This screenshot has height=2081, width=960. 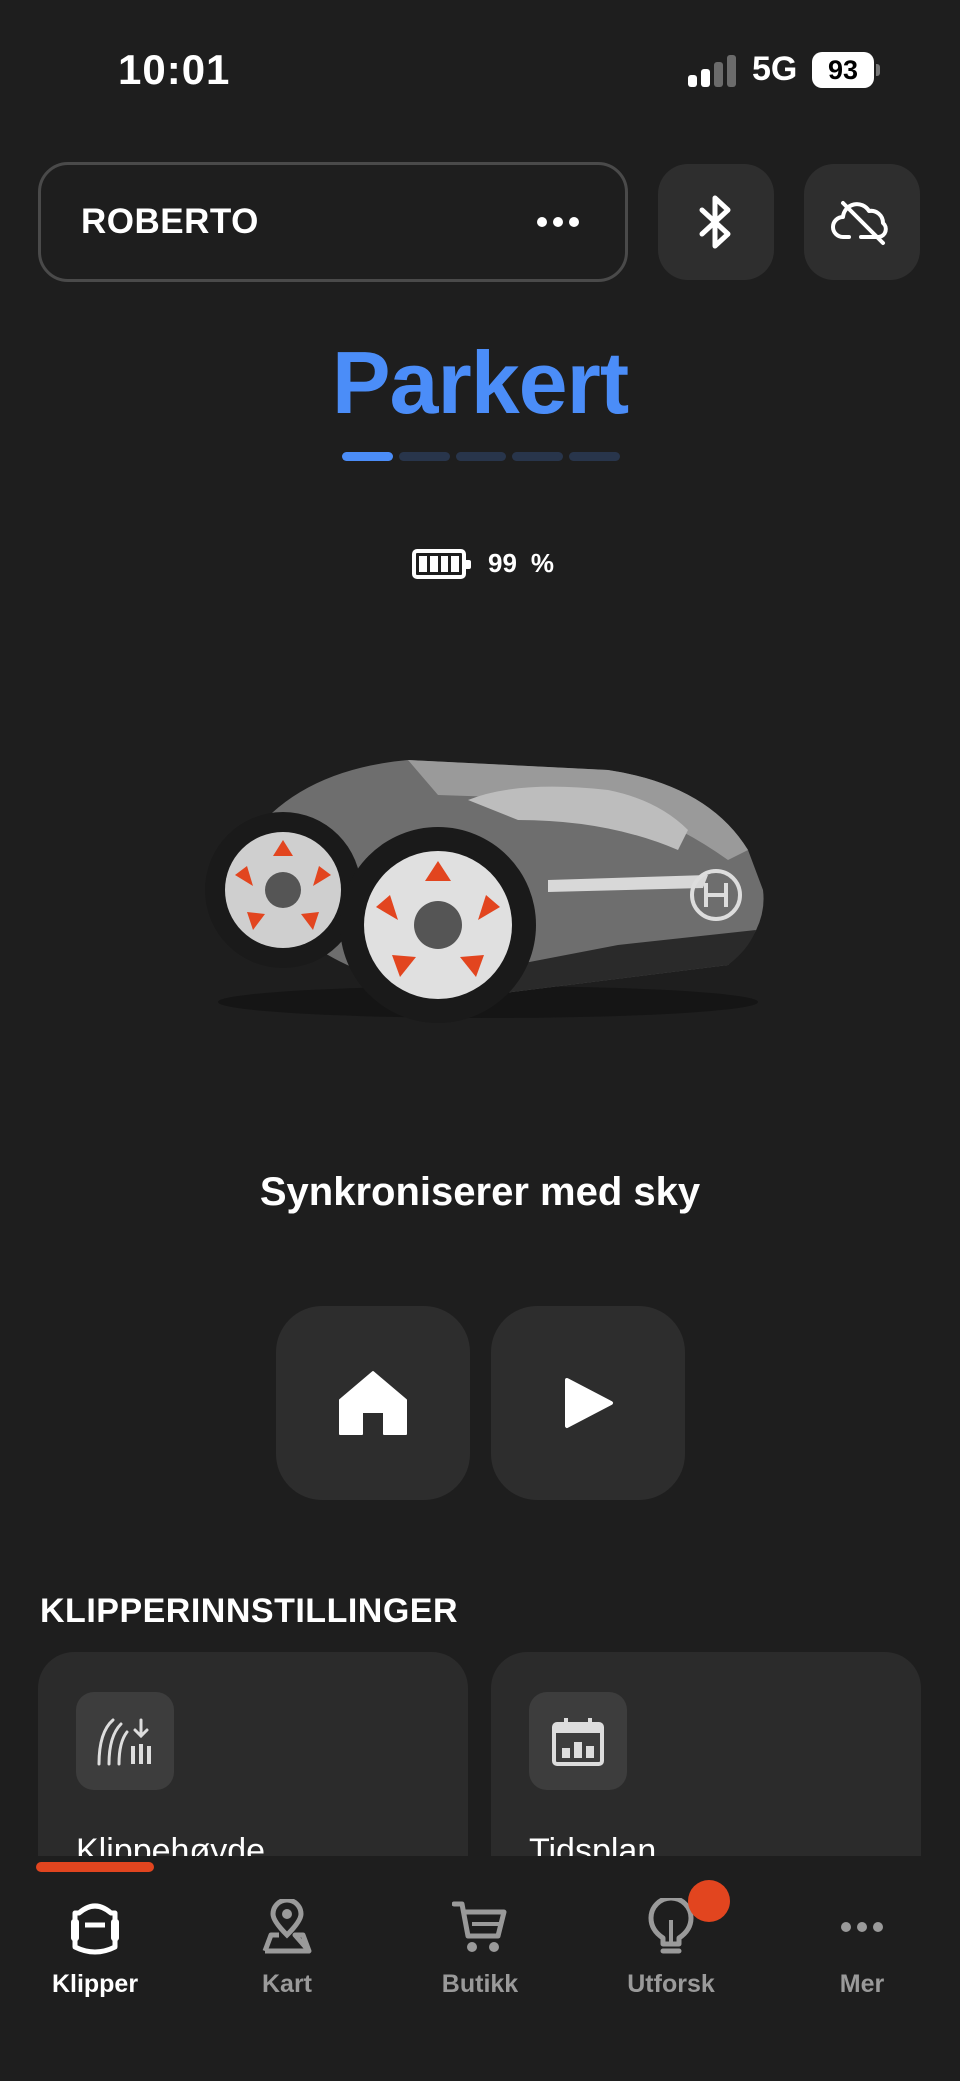 I want to click on start-button, so click(x=588, y=1403).